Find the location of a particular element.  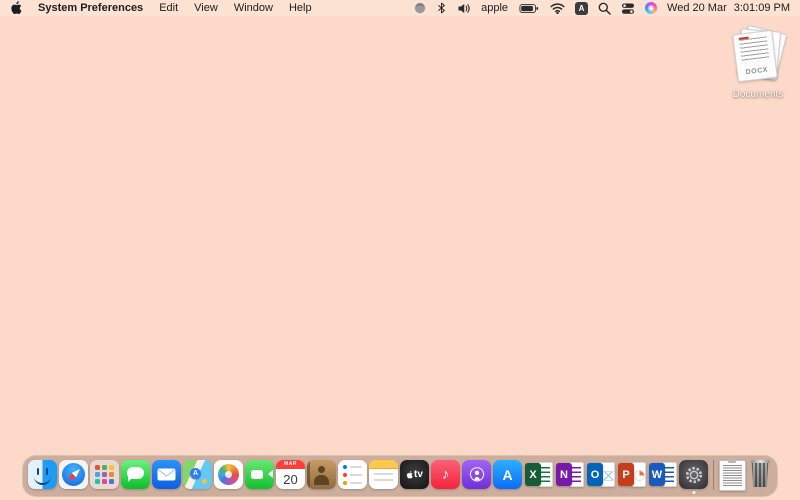

powerpoint-letter: P is located at coordinates (626, 474).